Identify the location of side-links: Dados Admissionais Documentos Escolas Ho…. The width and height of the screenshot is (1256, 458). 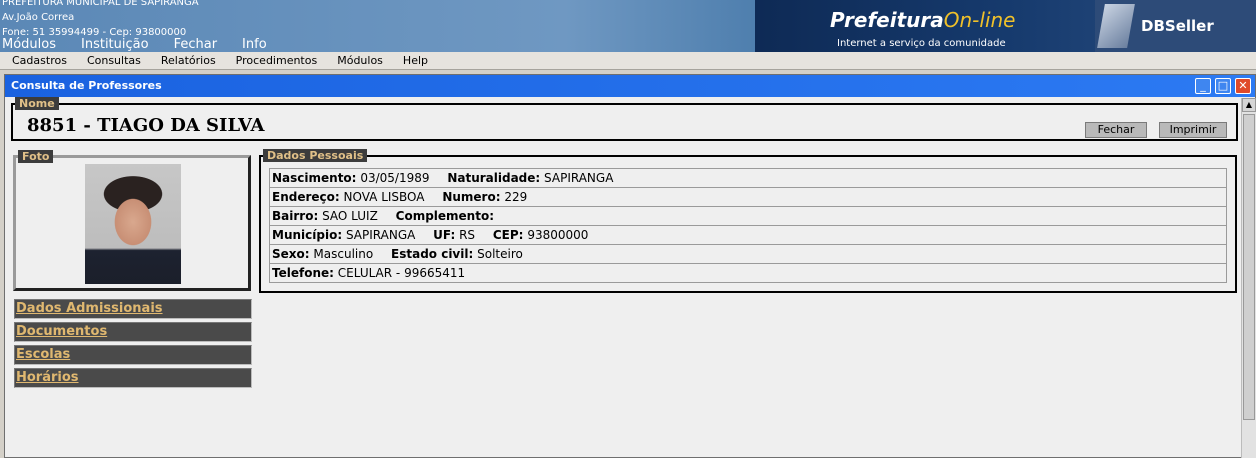
(133, 345).